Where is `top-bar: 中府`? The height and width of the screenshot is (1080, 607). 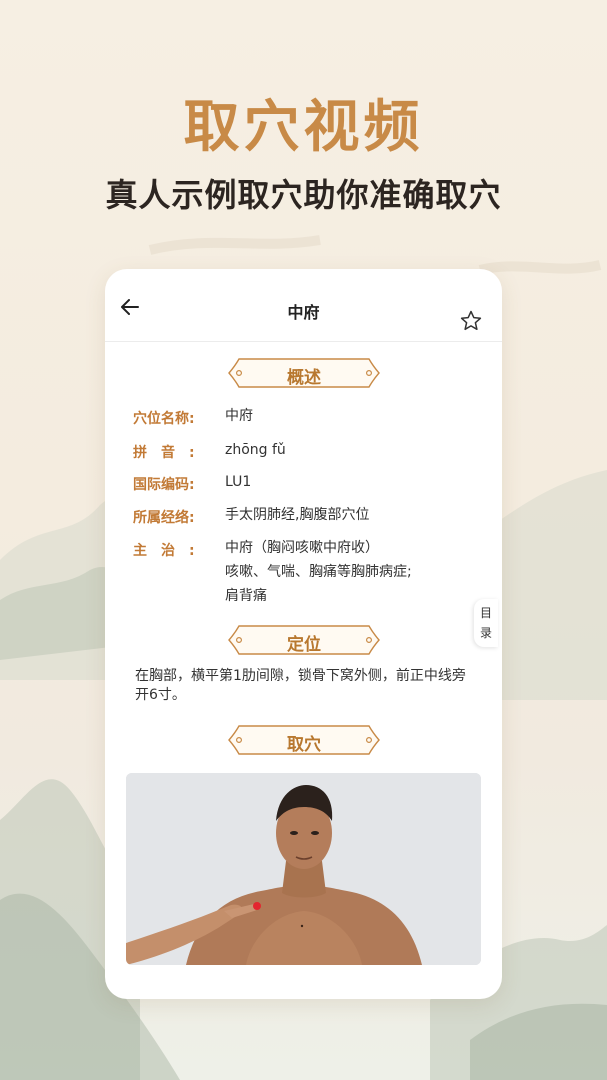 top-bar: 中府 is located at coordinates (303, 305).